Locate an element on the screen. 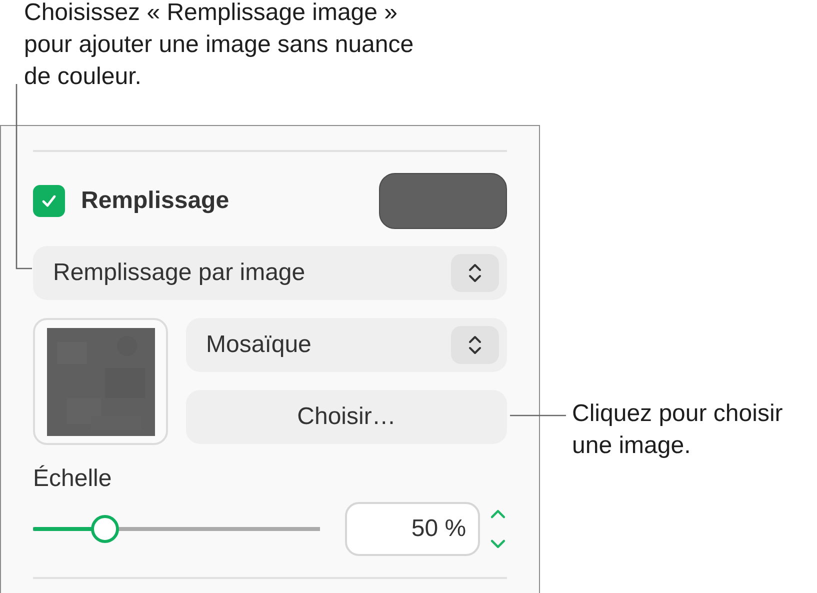 This screenshot has height=593, width=817. callout-text: Cliquez pour choisir une image. is located at coordinates (678, 430).